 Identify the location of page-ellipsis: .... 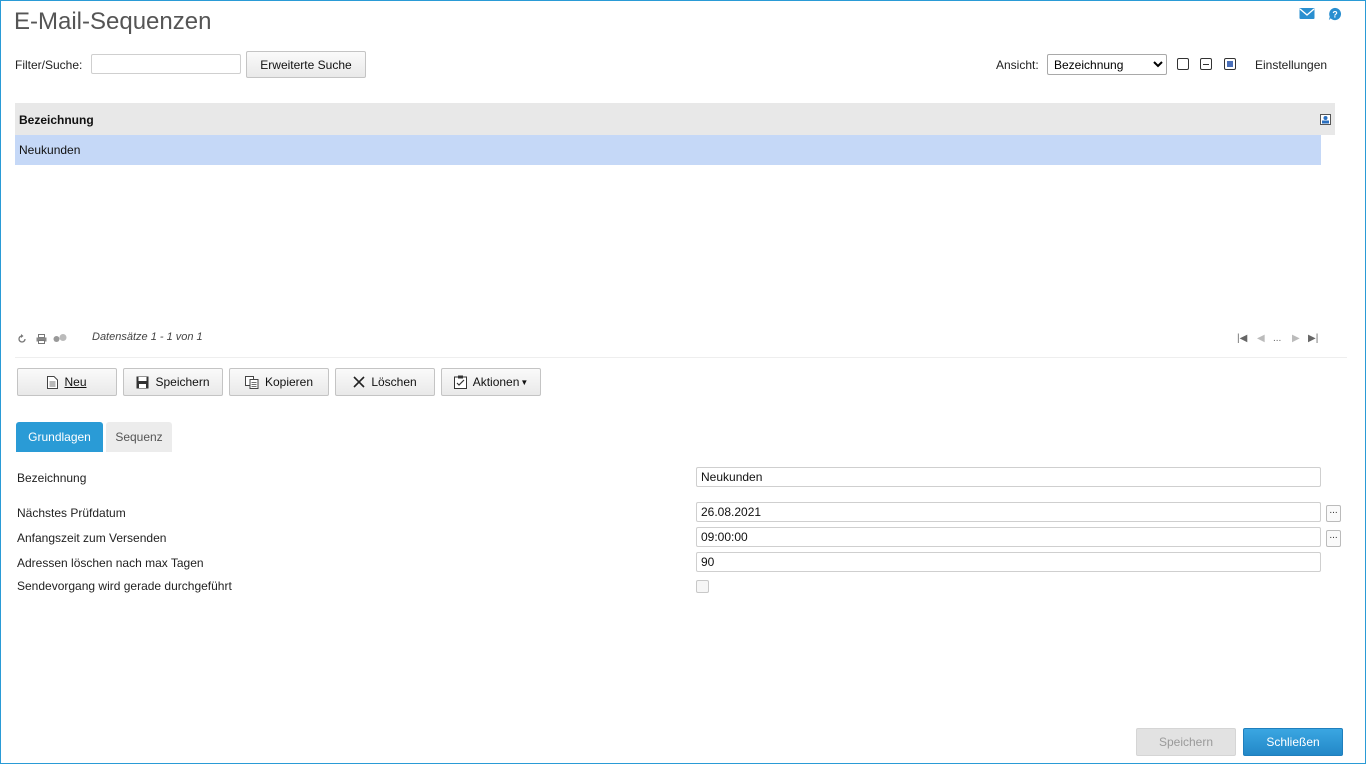
(1277, 338).